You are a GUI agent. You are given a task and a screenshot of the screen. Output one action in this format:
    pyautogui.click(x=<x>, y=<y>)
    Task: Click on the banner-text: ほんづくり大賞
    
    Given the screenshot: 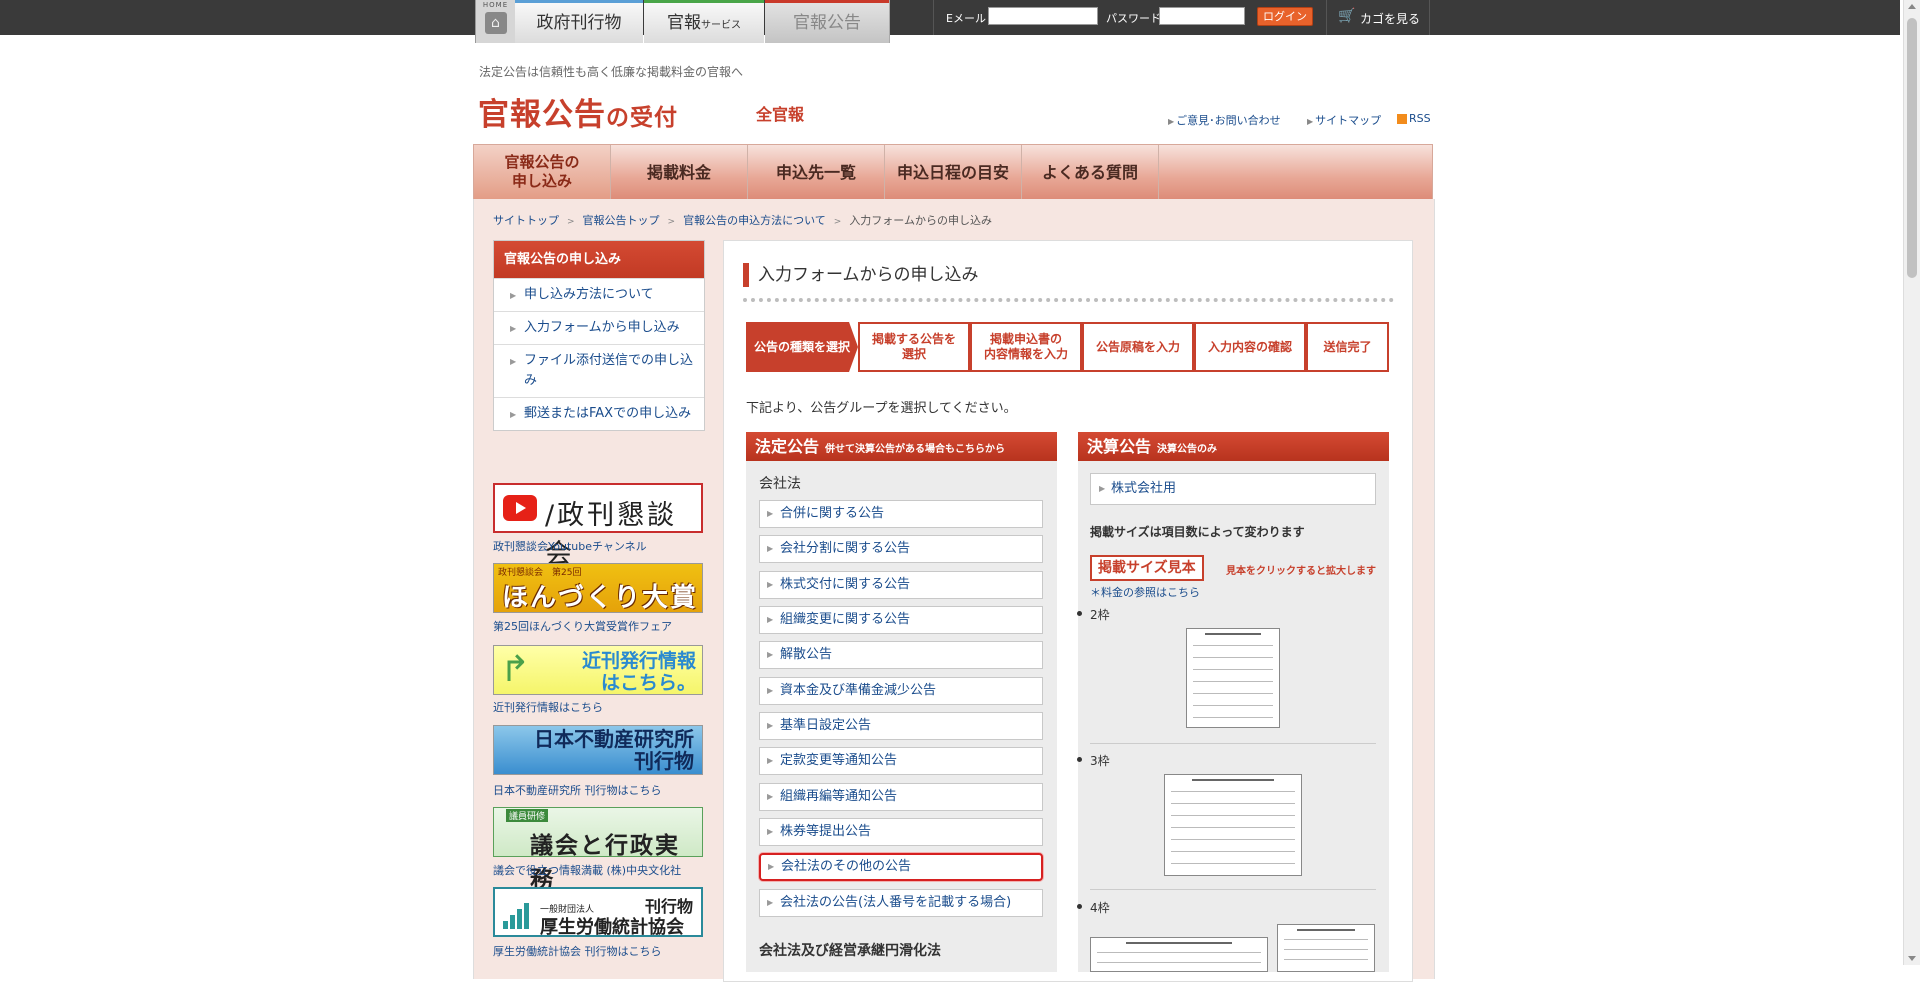 What is the action you would take?
    pyautogui.click(x=600, y=598)
    